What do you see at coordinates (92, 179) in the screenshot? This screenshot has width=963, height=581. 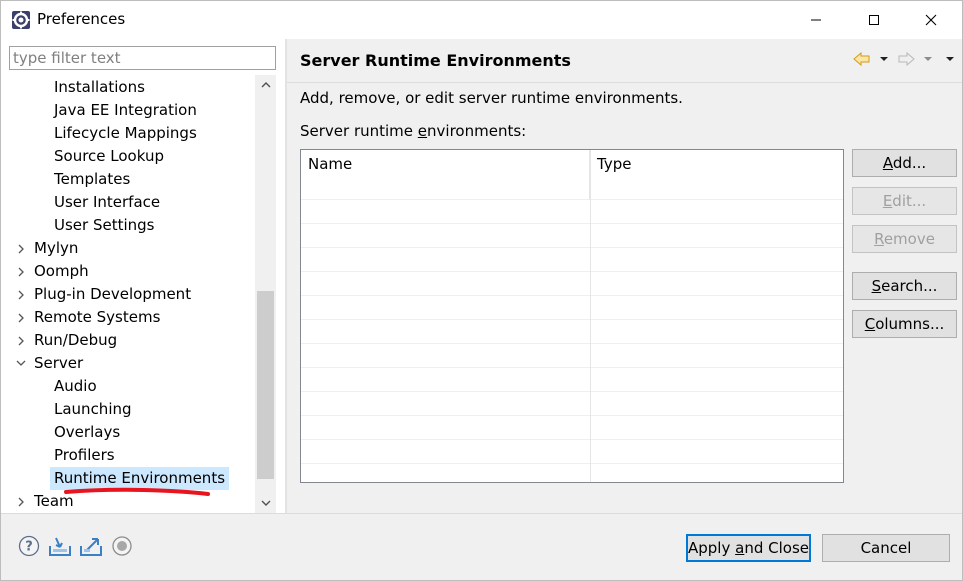 I see `tree-item-templates: Templates` at bounding box center [92, 179].